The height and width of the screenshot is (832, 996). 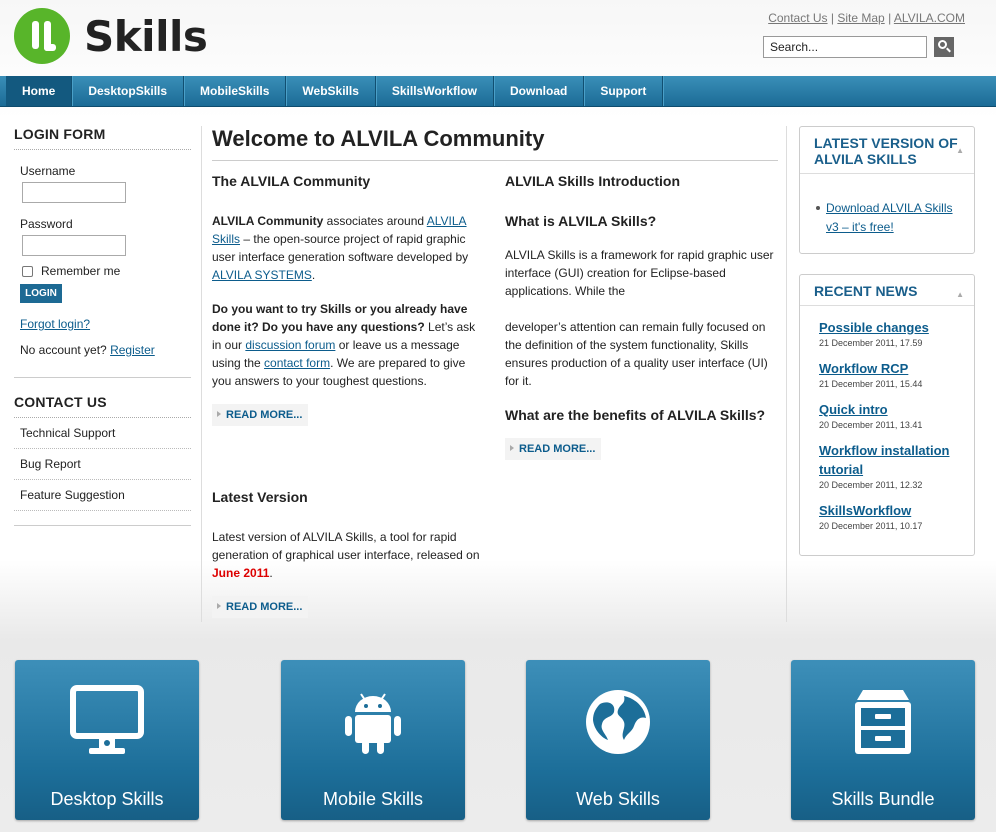 I want to click on tile-label: Web Skills, so click(x=618, y=799).